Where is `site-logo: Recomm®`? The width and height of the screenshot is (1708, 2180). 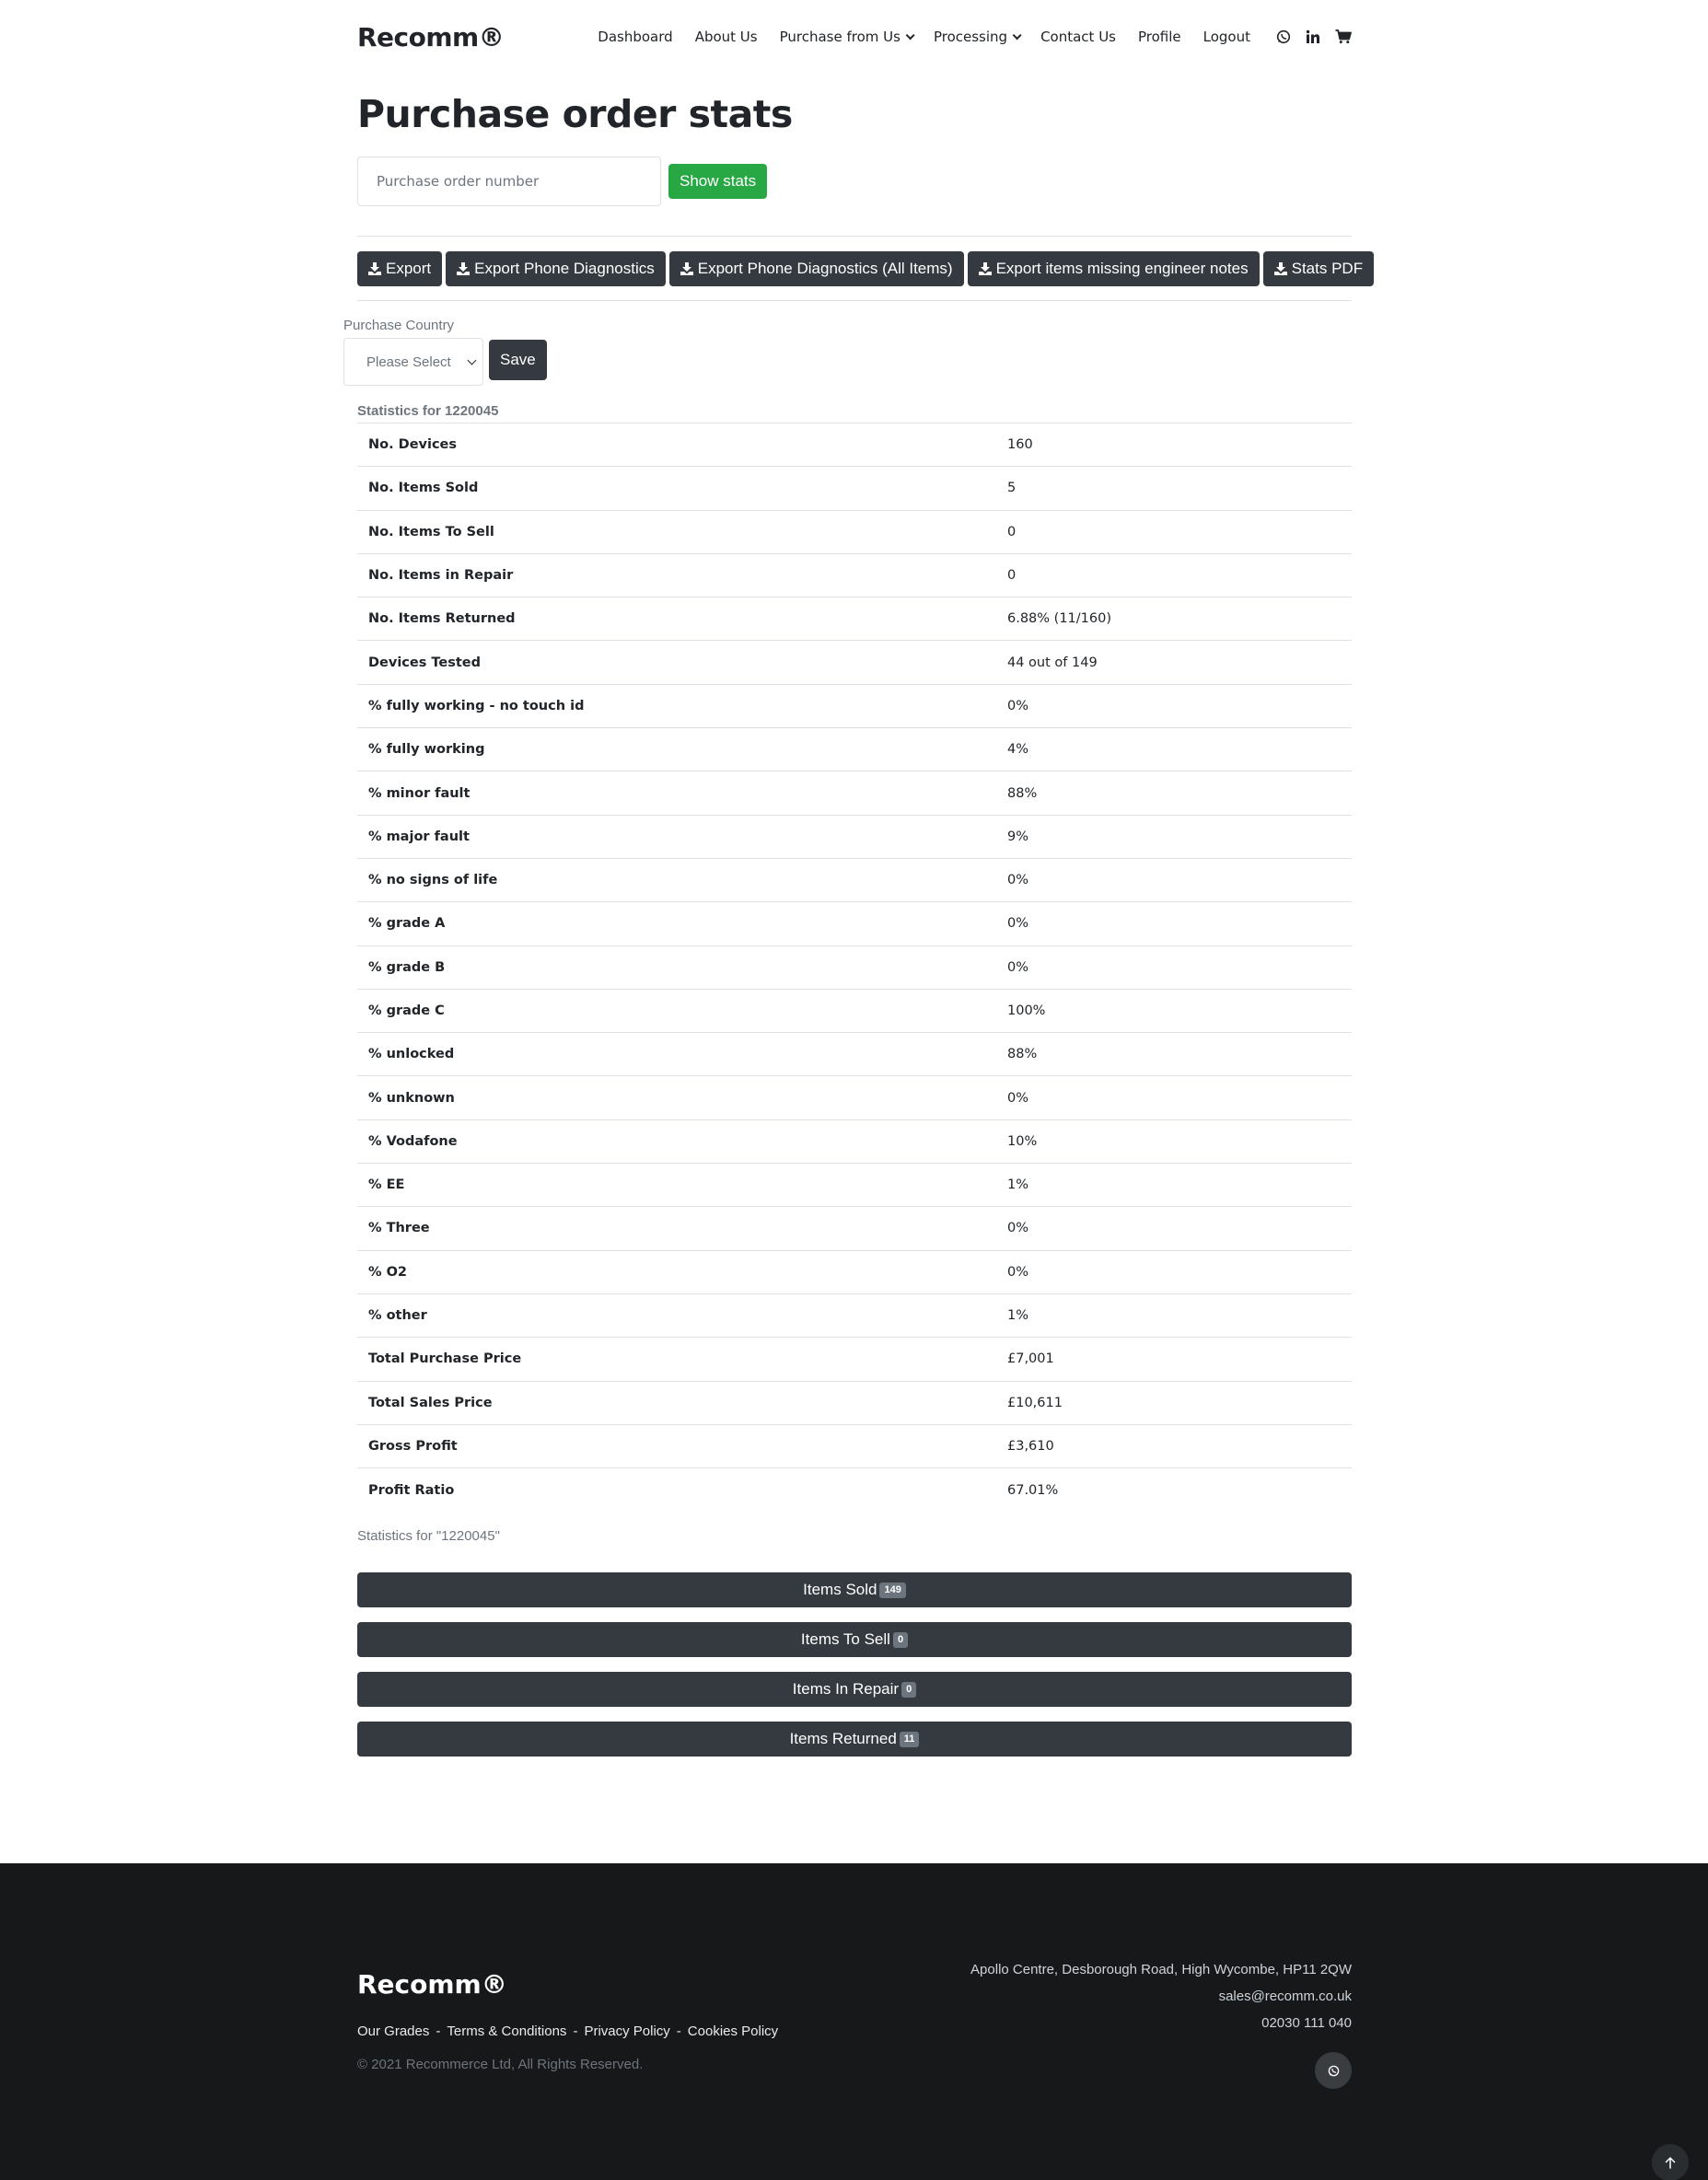
site-logo: Recomm® is located at coordinates (431, 37).